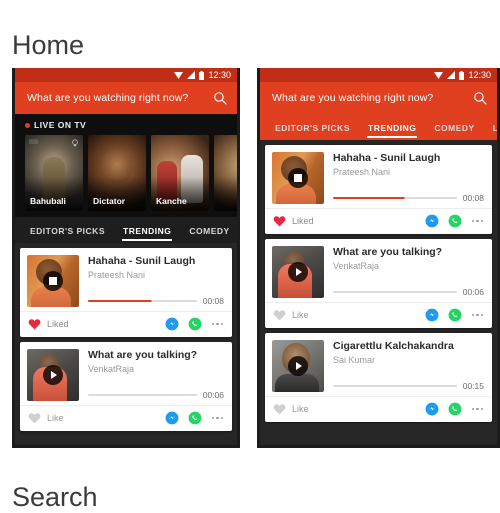 This screenshot has width=500, height=513. What do you see at coordinates (378, 364) in the screenshot?
I see `video-card-body: Cigarettlu Kalchakandra Sai Kumar 00:15` at bounding box center [378, 364].